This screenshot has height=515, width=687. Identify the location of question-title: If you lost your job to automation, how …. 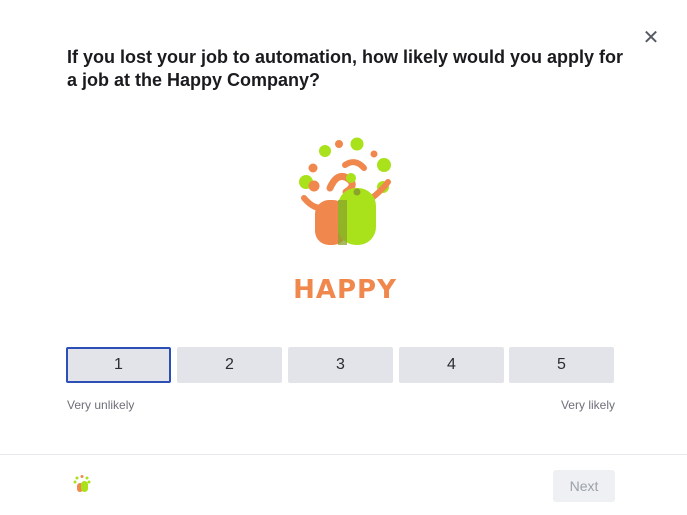
(345, 68).